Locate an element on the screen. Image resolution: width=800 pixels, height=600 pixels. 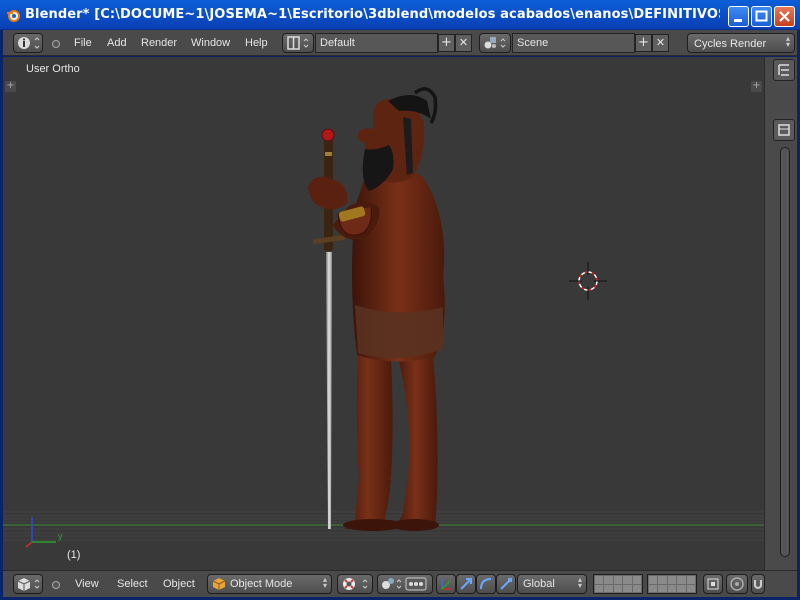
outliner-icon is located at coordinates (783, 70).